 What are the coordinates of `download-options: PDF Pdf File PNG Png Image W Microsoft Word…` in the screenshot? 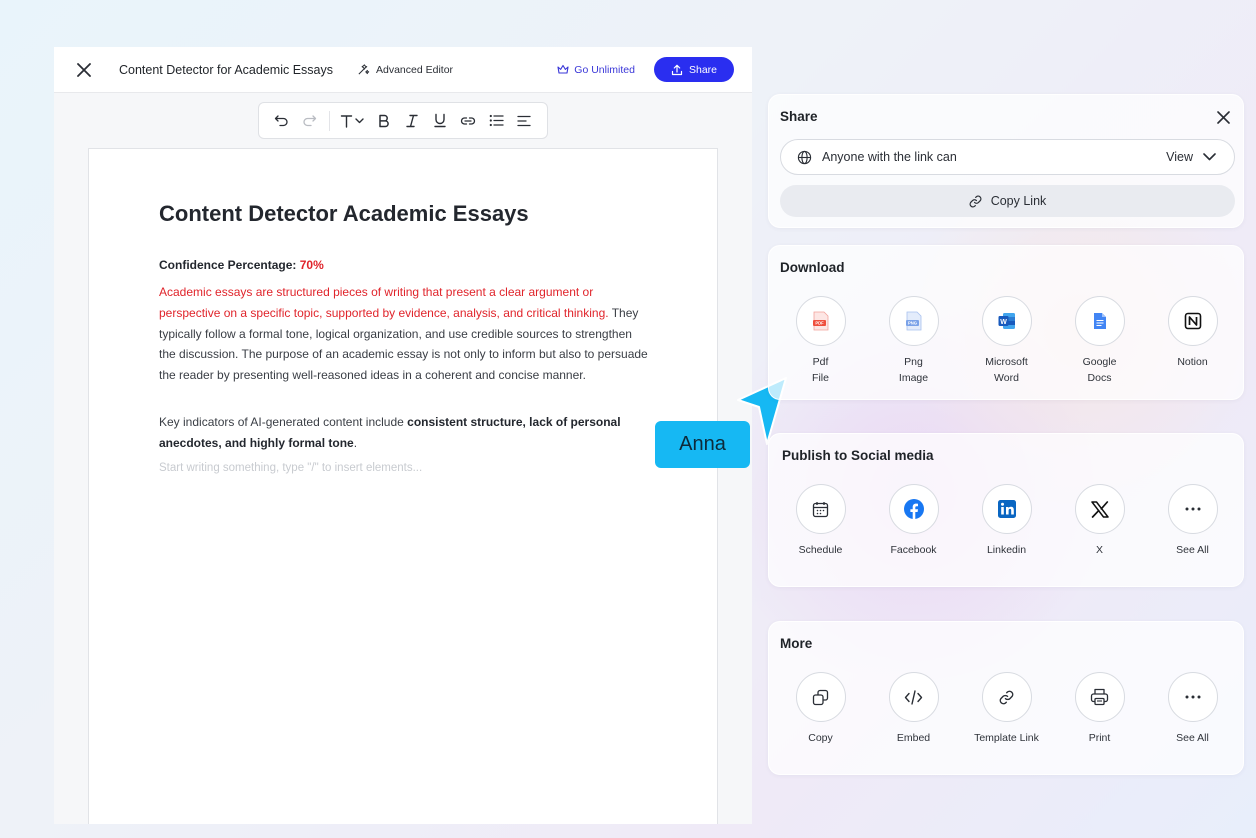 It's located at (1007, 341).